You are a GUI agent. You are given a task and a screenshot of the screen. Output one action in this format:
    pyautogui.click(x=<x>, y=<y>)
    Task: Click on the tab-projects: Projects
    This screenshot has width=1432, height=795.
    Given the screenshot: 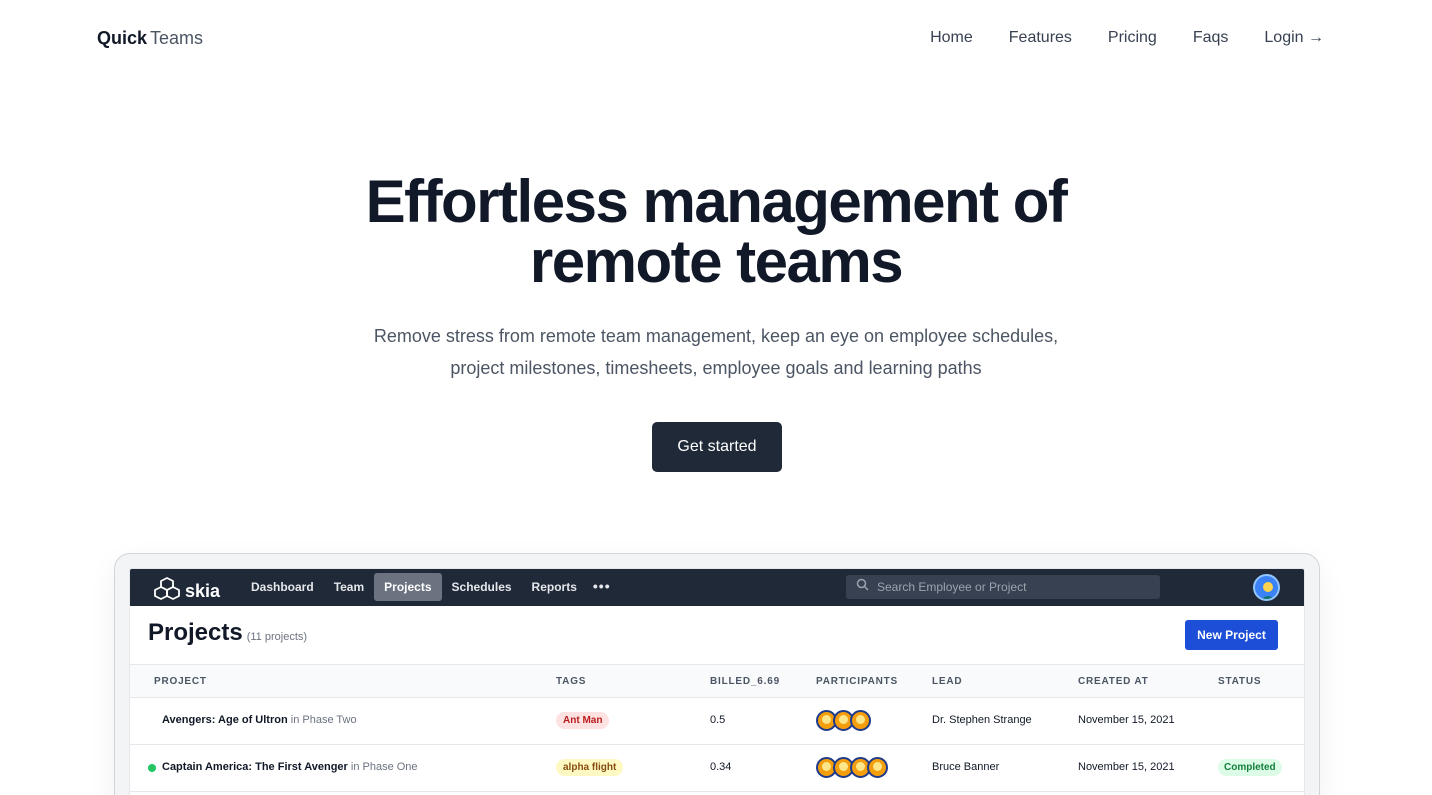 What is the action you would take?
    pyautogui.click(x=408, y=587)
    